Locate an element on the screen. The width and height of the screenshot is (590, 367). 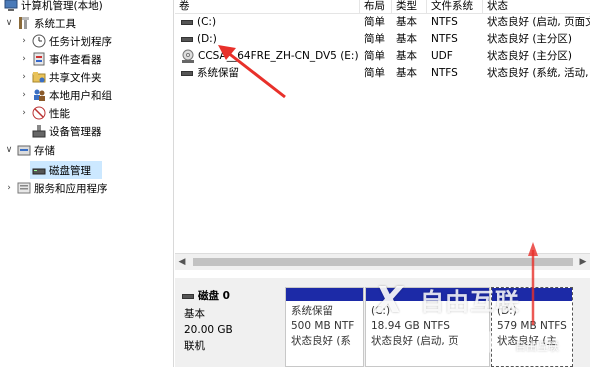
computer-management-icon is located at coordinates (11, 6).